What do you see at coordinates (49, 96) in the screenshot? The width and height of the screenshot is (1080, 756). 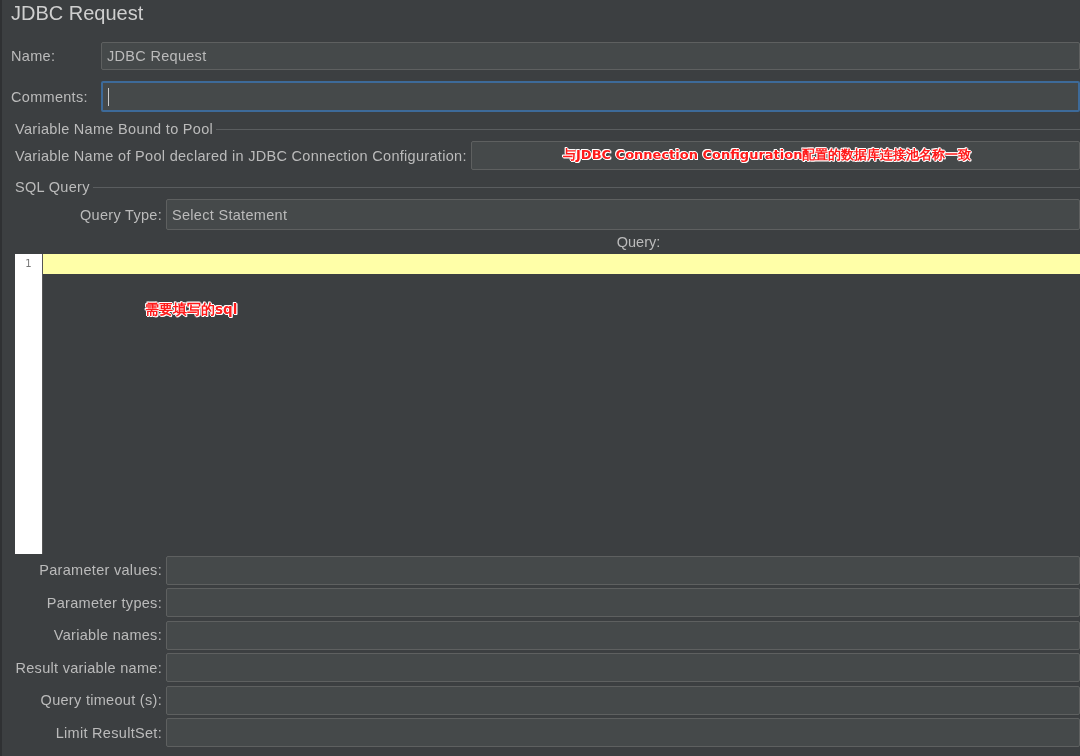 I see `field-label: Comments:` at bounding box center [49, 96].